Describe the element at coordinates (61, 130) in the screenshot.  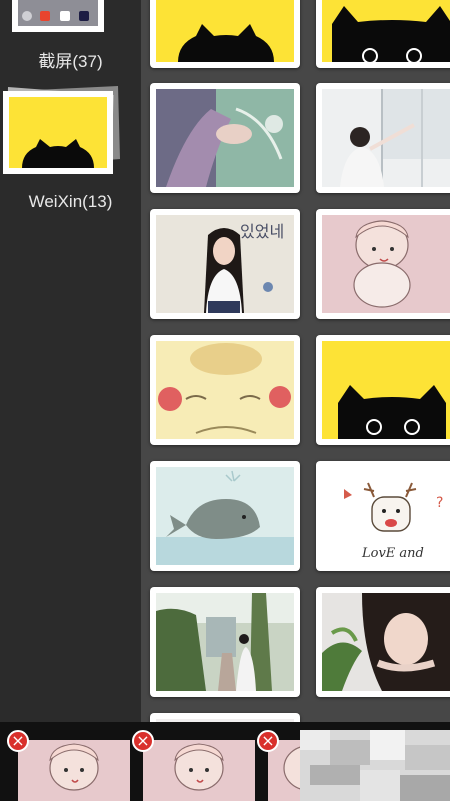
I see `album-weixin-thumbnail` at that location.